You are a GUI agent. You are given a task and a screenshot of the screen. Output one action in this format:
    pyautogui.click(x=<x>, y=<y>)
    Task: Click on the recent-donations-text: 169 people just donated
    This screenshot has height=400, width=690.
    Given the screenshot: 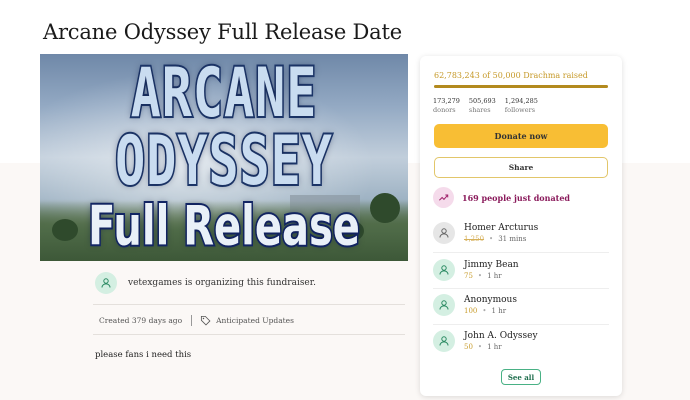 What is the action you would take?
    pyautogui.click(x=516, y=197)
    